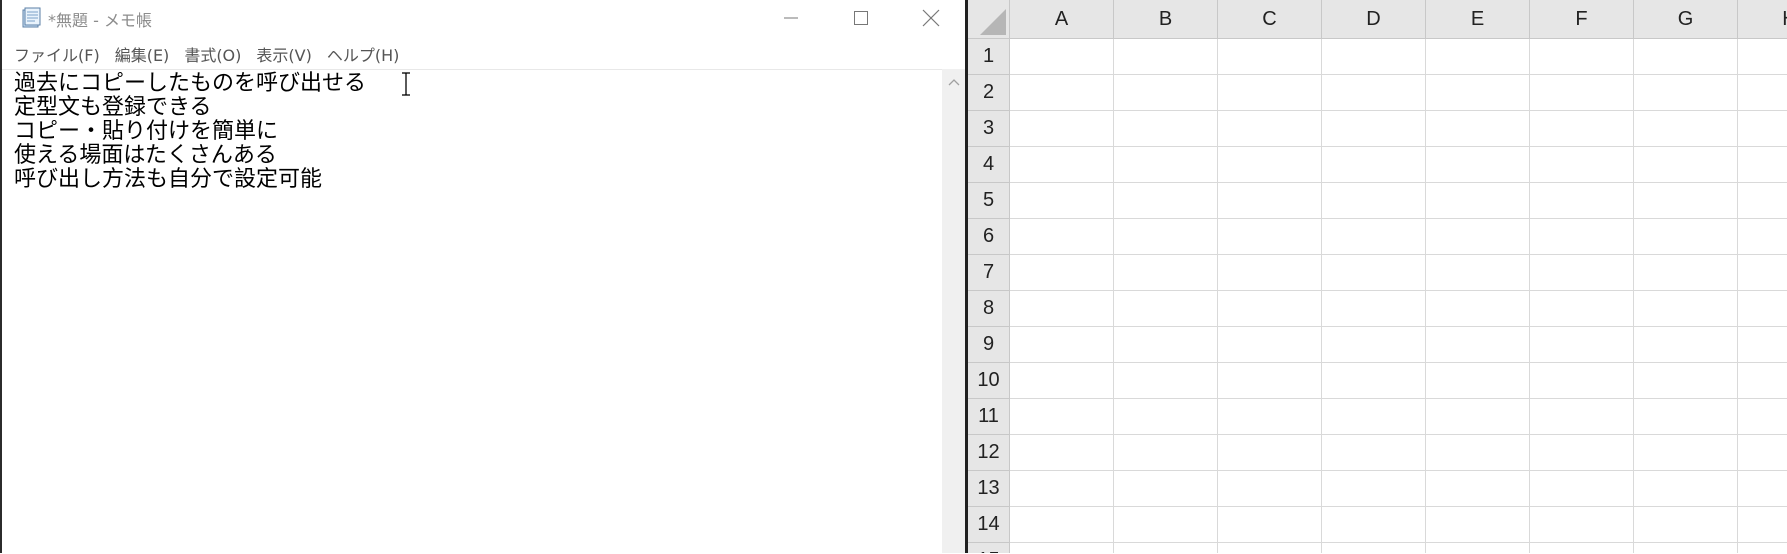 The height and width of the screenshot is (554, 1787). I want to click on minimize-button, so click(791, 18).